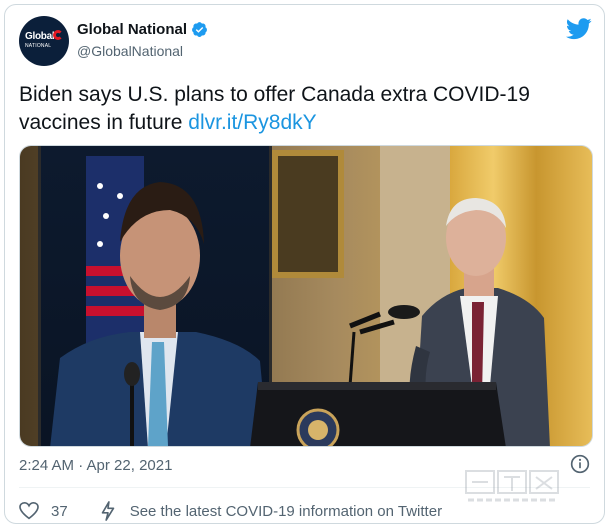  What do you see at coordinates (40, 36) in the screenshot?
I see `avatar-logo-text: Global` at bounding box center [40, 36].